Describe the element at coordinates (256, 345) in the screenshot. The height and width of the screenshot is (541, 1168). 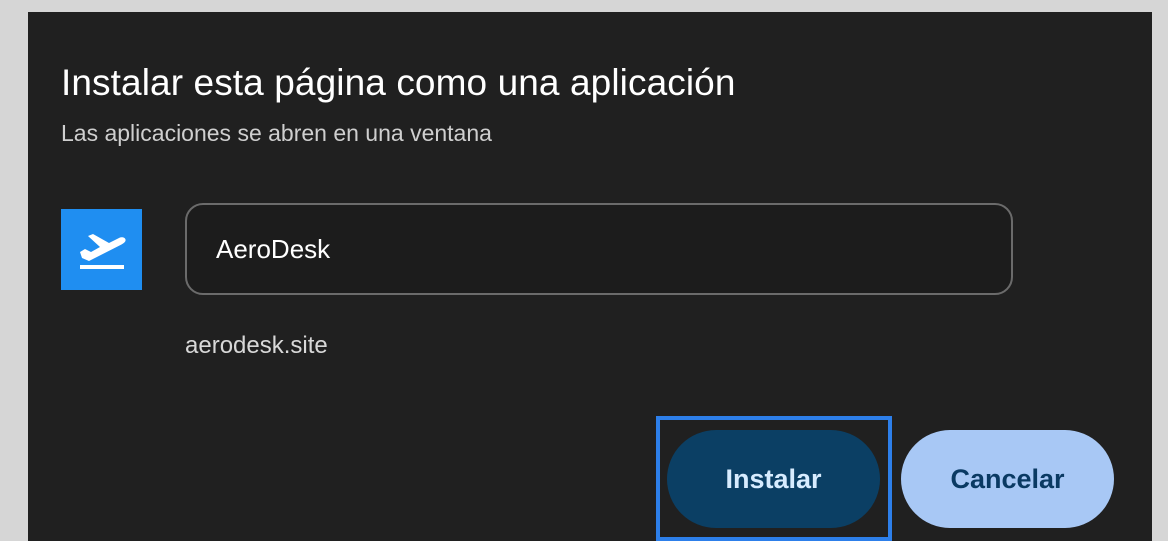
I see `app-domain: aerodesk.site` at that location.